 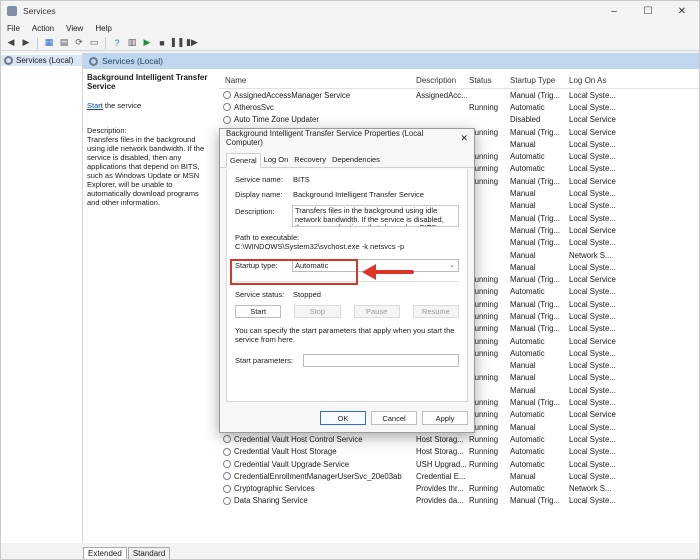 I want to click on export-list-icon: ▭, so click(x=94, y=43).